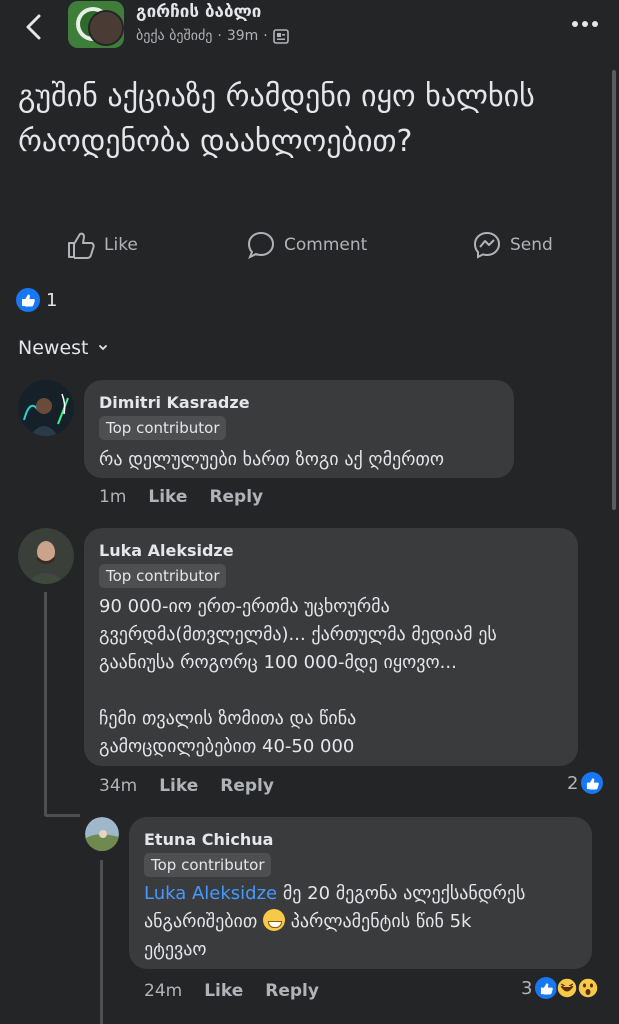 Image resolution: width=619 pixels, height=1024 pixels. Describe the element at coordinates (274, 920) in the screenshot. I see `grinning-face-emoji-icon` at that location.